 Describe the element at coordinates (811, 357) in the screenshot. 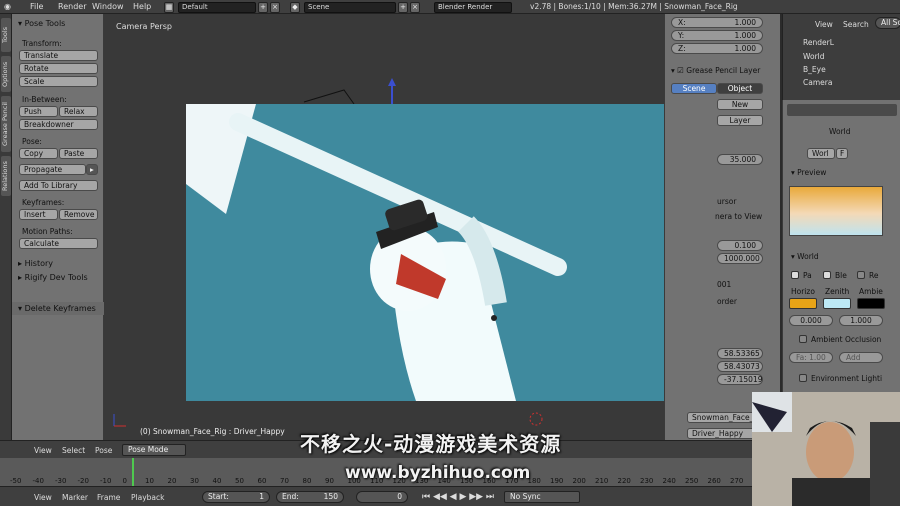

I see `ao-factor-field: Fa: 1.00` at that location.